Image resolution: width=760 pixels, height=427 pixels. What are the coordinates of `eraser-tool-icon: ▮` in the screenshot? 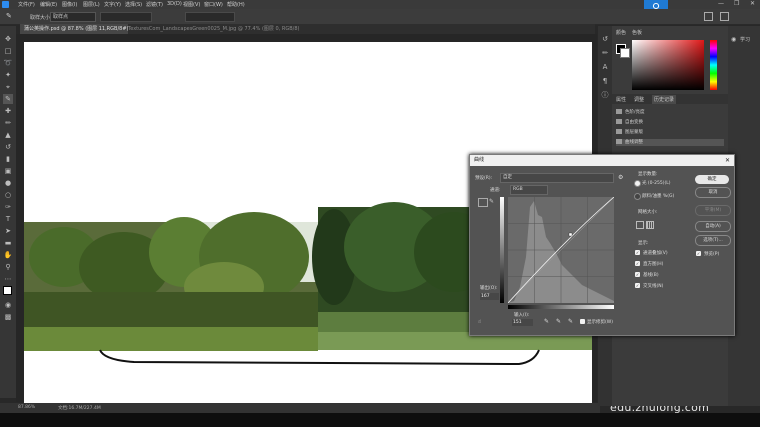 It's located at (8, 159).